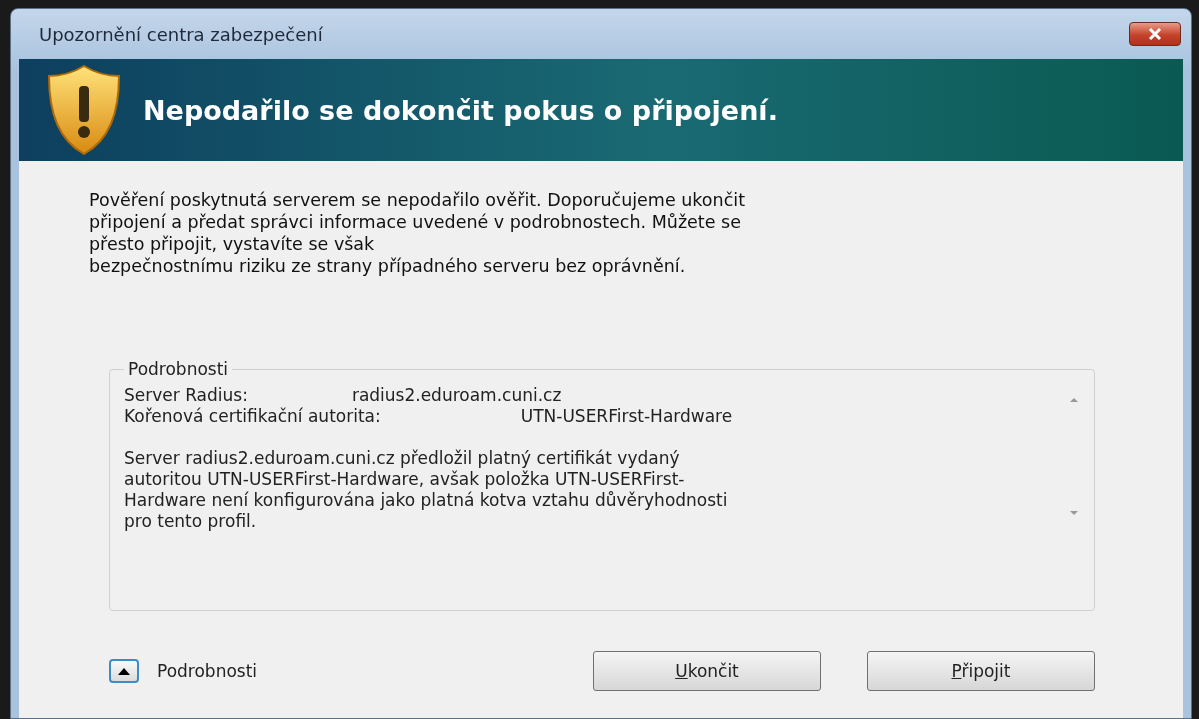  I want to click on details-toggle-label: Podrobnosti, so click(207, 671).